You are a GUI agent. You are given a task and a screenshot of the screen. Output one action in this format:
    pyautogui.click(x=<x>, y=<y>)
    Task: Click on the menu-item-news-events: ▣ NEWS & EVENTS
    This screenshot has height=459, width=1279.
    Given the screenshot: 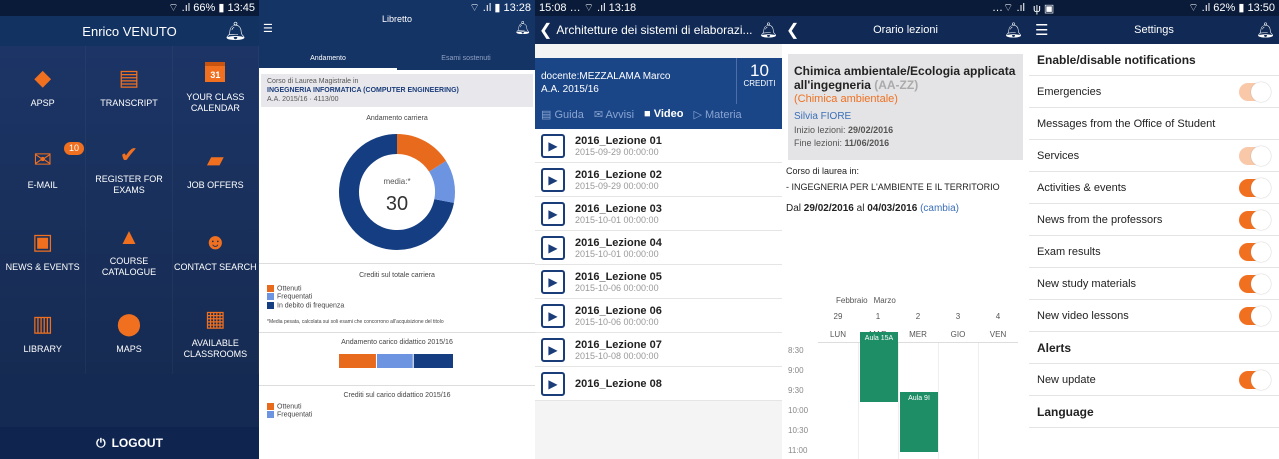 What is the action you would take?
    pyautogui.click(x=43, y=251)
    